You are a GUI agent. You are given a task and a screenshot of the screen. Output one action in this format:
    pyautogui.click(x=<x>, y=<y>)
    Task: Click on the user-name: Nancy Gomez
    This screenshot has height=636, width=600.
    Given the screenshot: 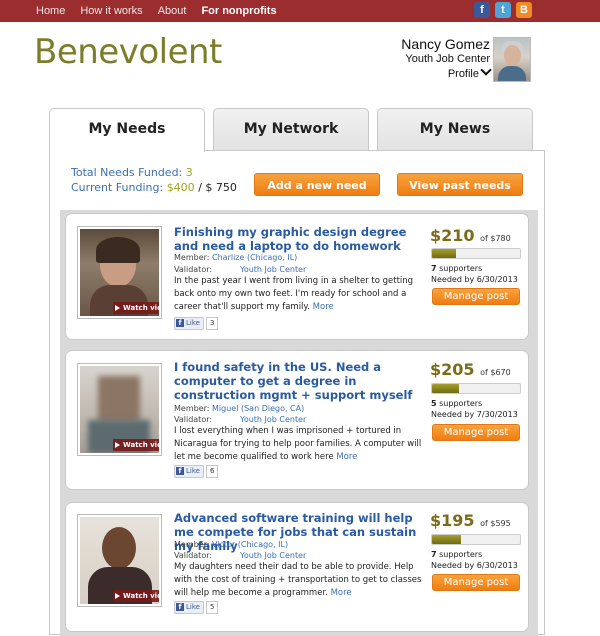 What is the action you would take?
    pyautogui.click(x=445, y=44)
    